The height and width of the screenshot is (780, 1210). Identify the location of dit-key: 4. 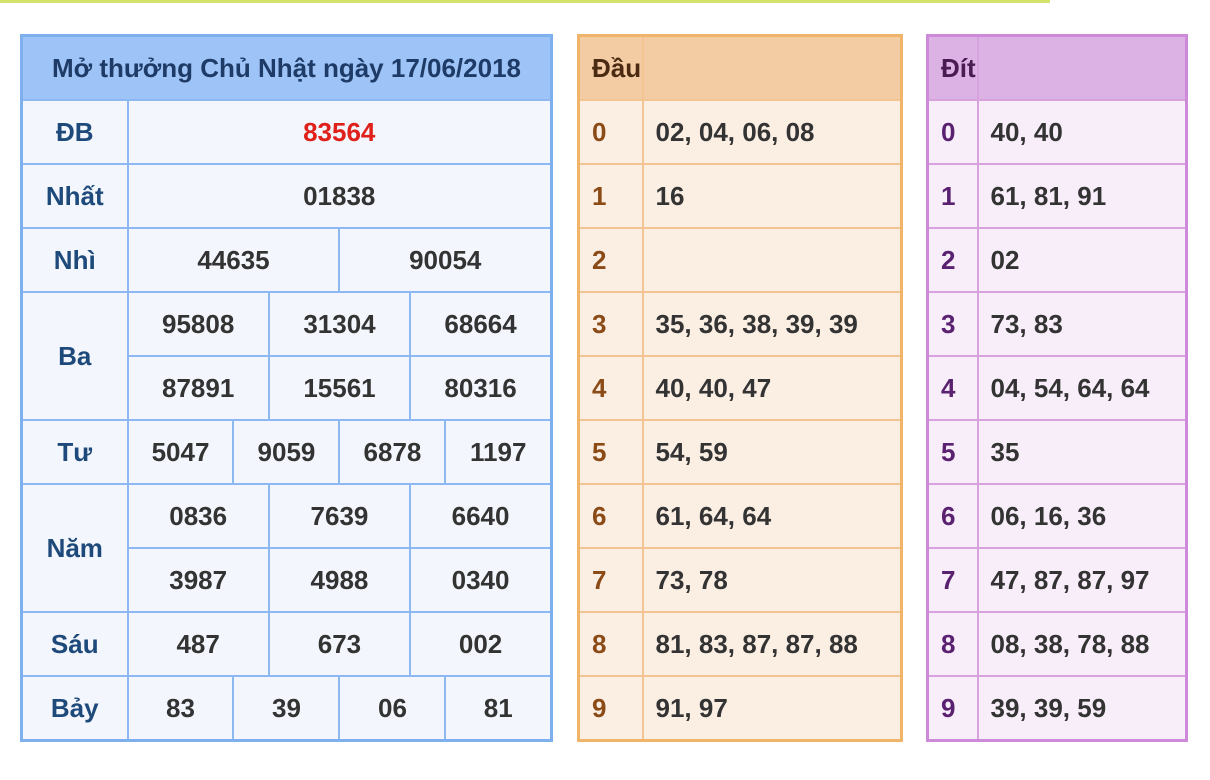
(952, 388).